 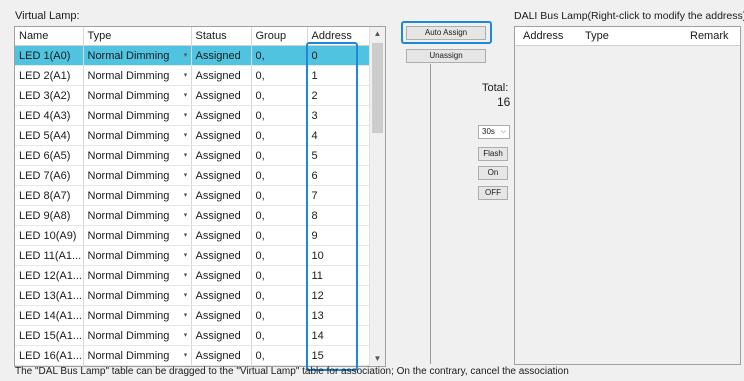 I want to click on column-header-address: Address, so click(x=543, y=36).